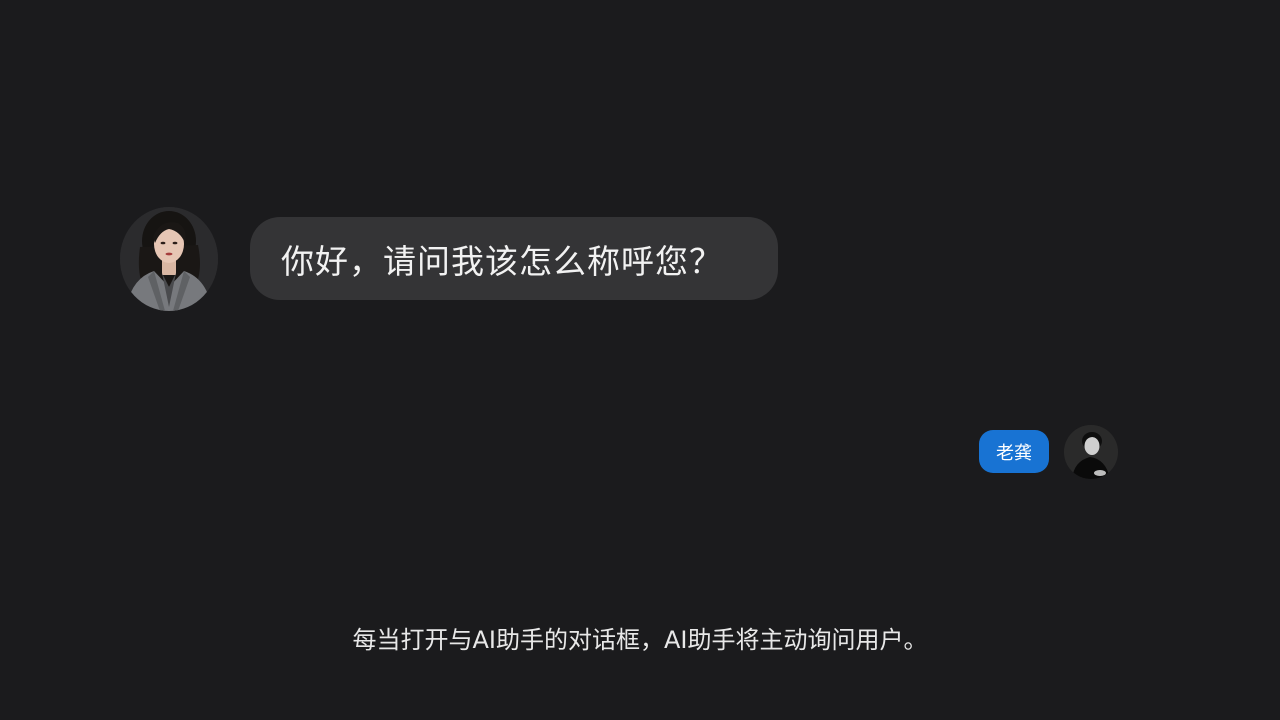 The width and height of the screenshot is (1280, 720). I want to click on assistant-message-text: 你好，请问我该怎么称呼您？, so click(502, 261).